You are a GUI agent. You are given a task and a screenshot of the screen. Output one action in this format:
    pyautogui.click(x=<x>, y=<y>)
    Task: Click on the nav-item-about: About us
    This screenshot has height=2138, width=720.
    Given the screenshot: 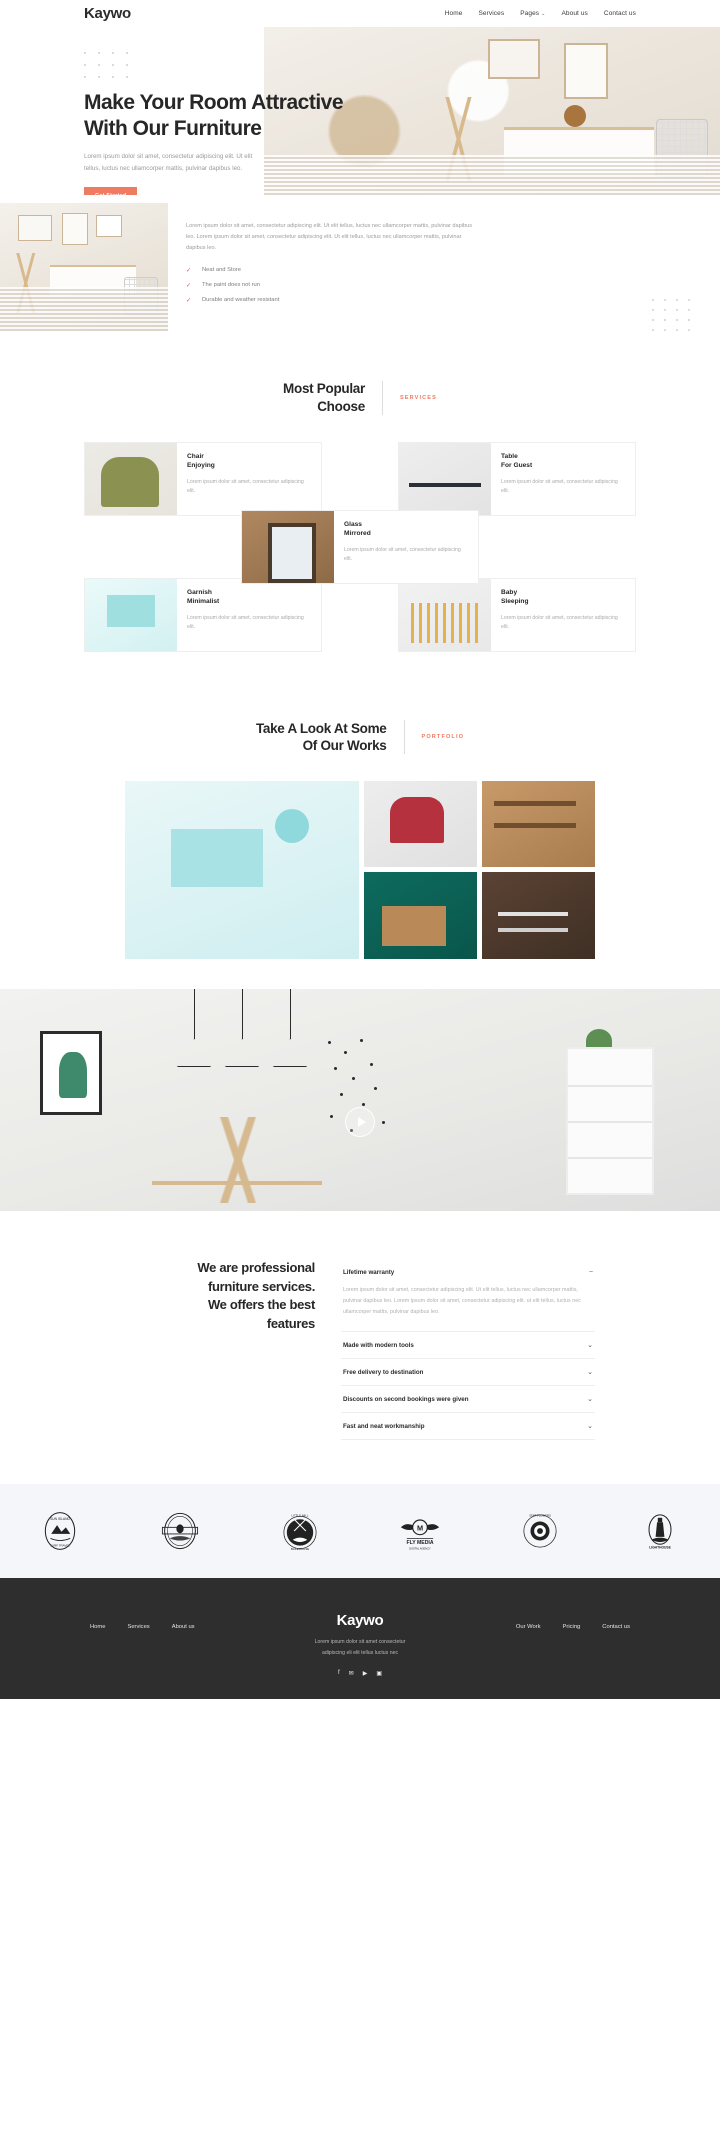 What is the action you would take?
    pyautogui.click(x=574, y=13)
    